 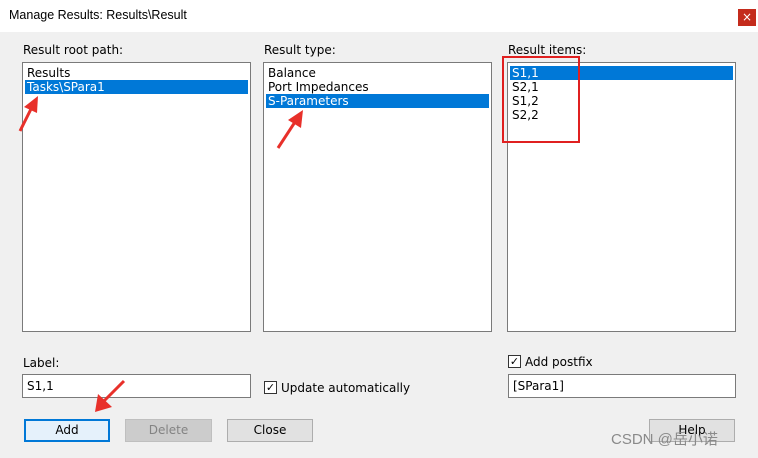 I want to click on close-icon: ×, so click(x=747, y=17).